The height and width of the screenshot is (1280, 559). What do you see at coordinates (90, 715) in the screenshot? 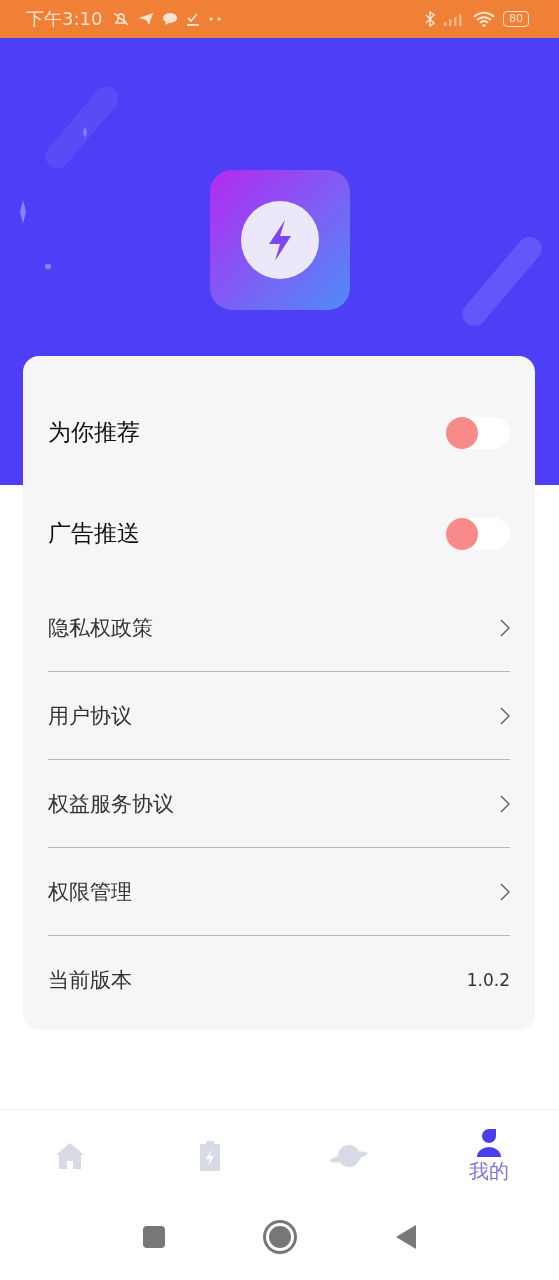
I see `menu-item: 用户协议` at bounding box center [90, 715].